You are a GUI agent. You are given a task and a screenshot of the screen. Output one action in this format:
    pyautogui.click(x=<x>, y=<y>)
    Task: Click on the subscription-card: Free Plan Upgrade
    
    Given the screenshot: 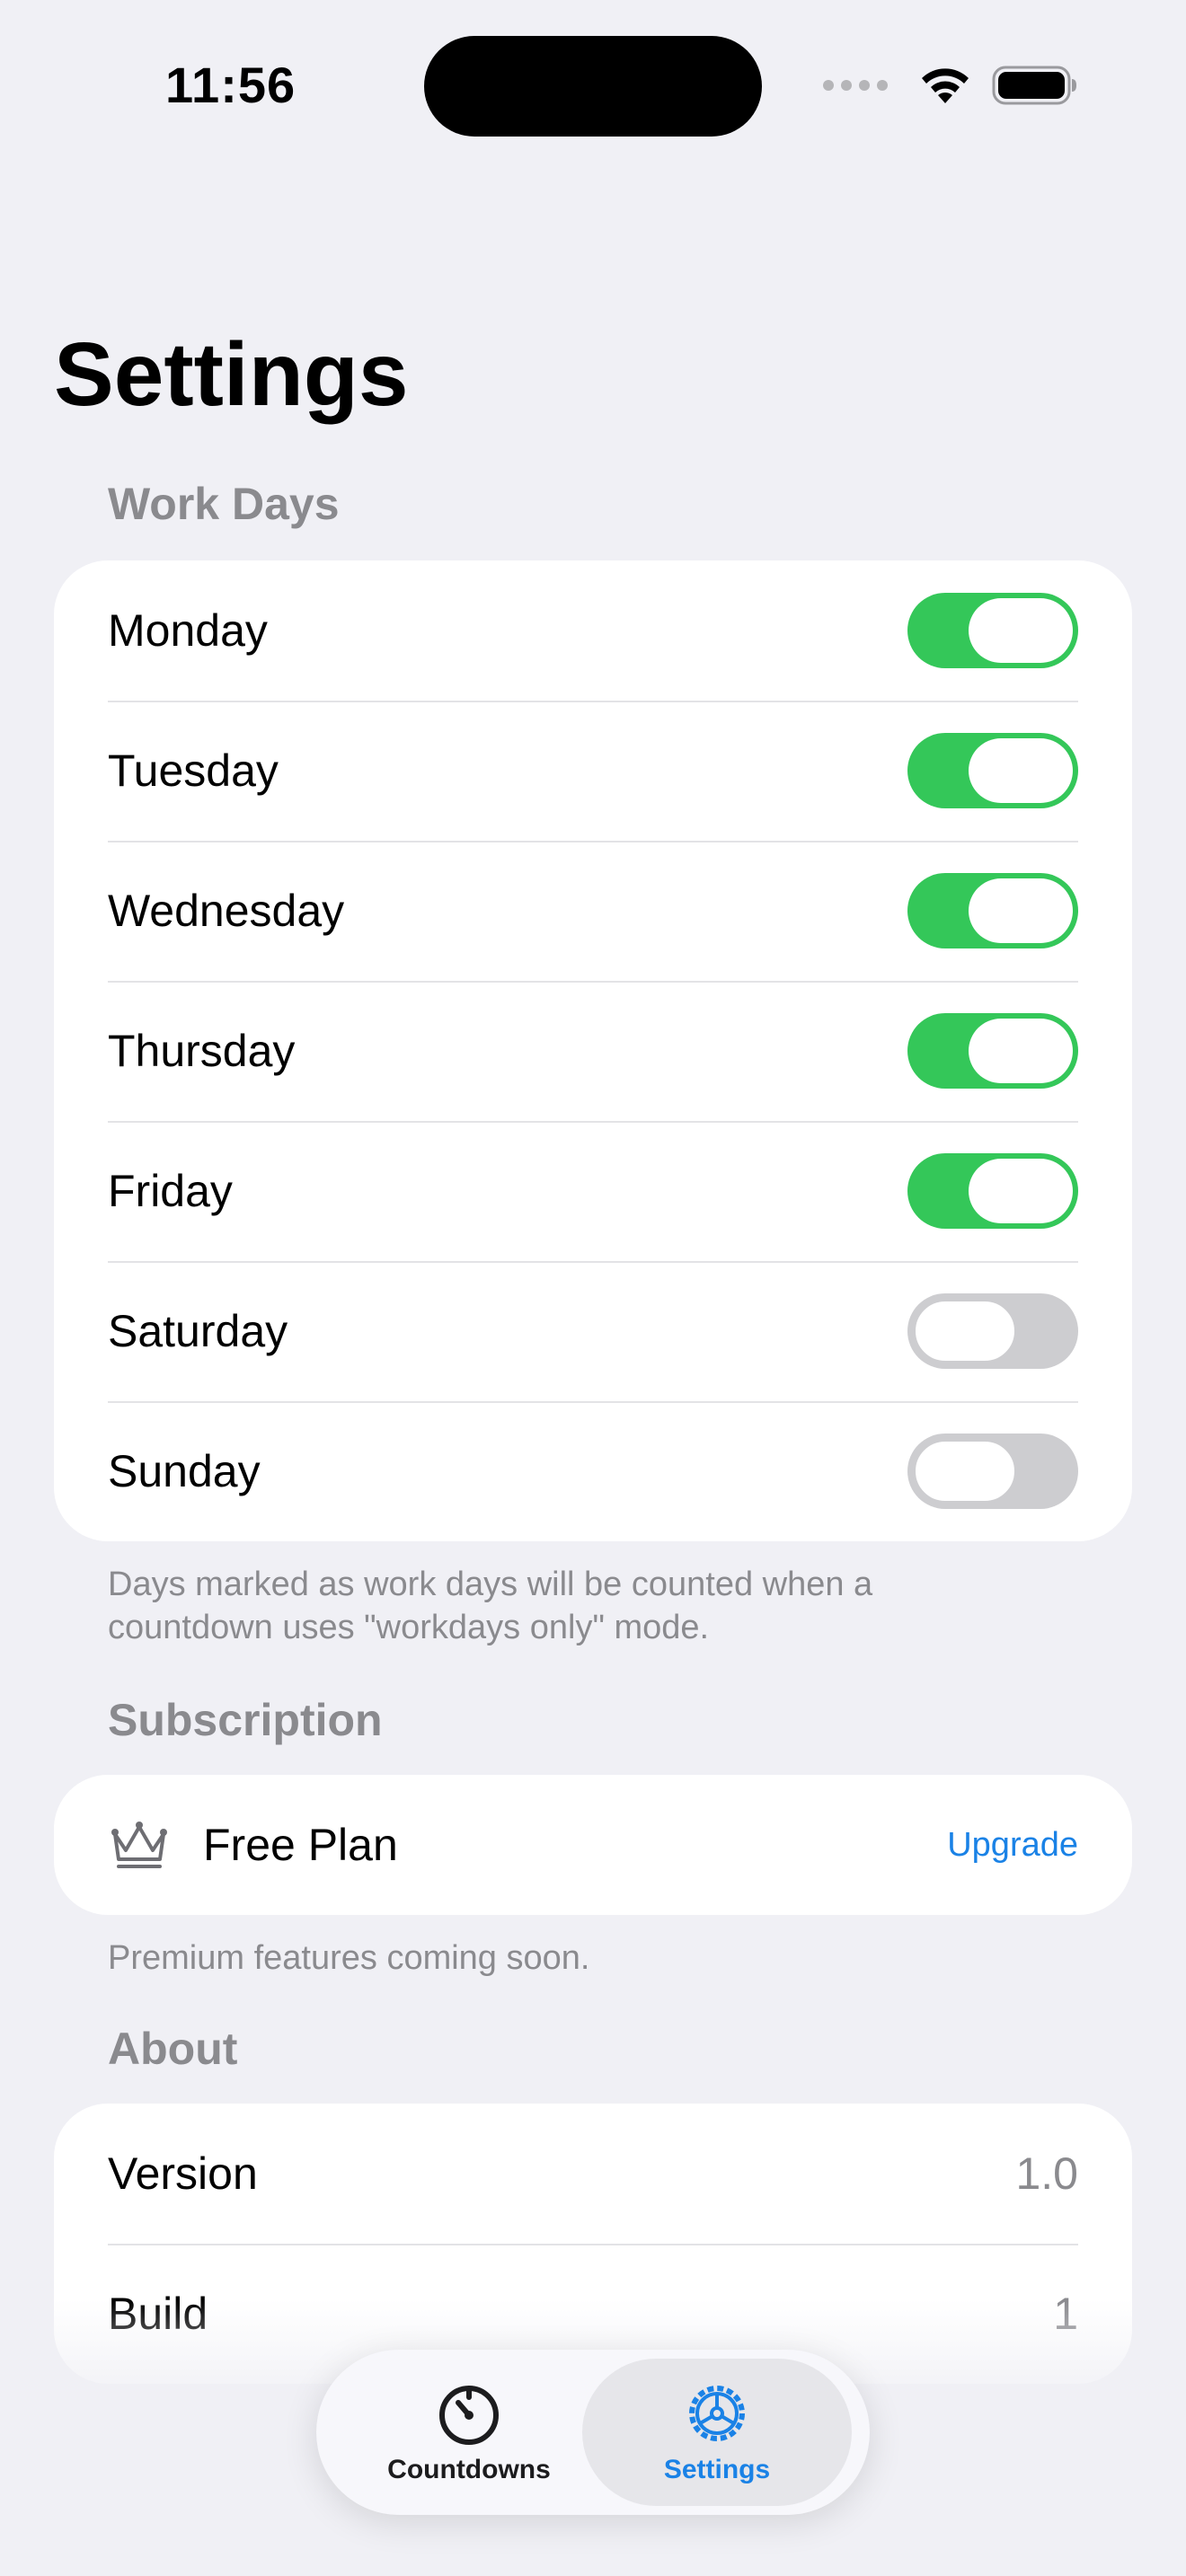 What is the action you would take?
    pyautogui.click(x=593, y=1845)
    